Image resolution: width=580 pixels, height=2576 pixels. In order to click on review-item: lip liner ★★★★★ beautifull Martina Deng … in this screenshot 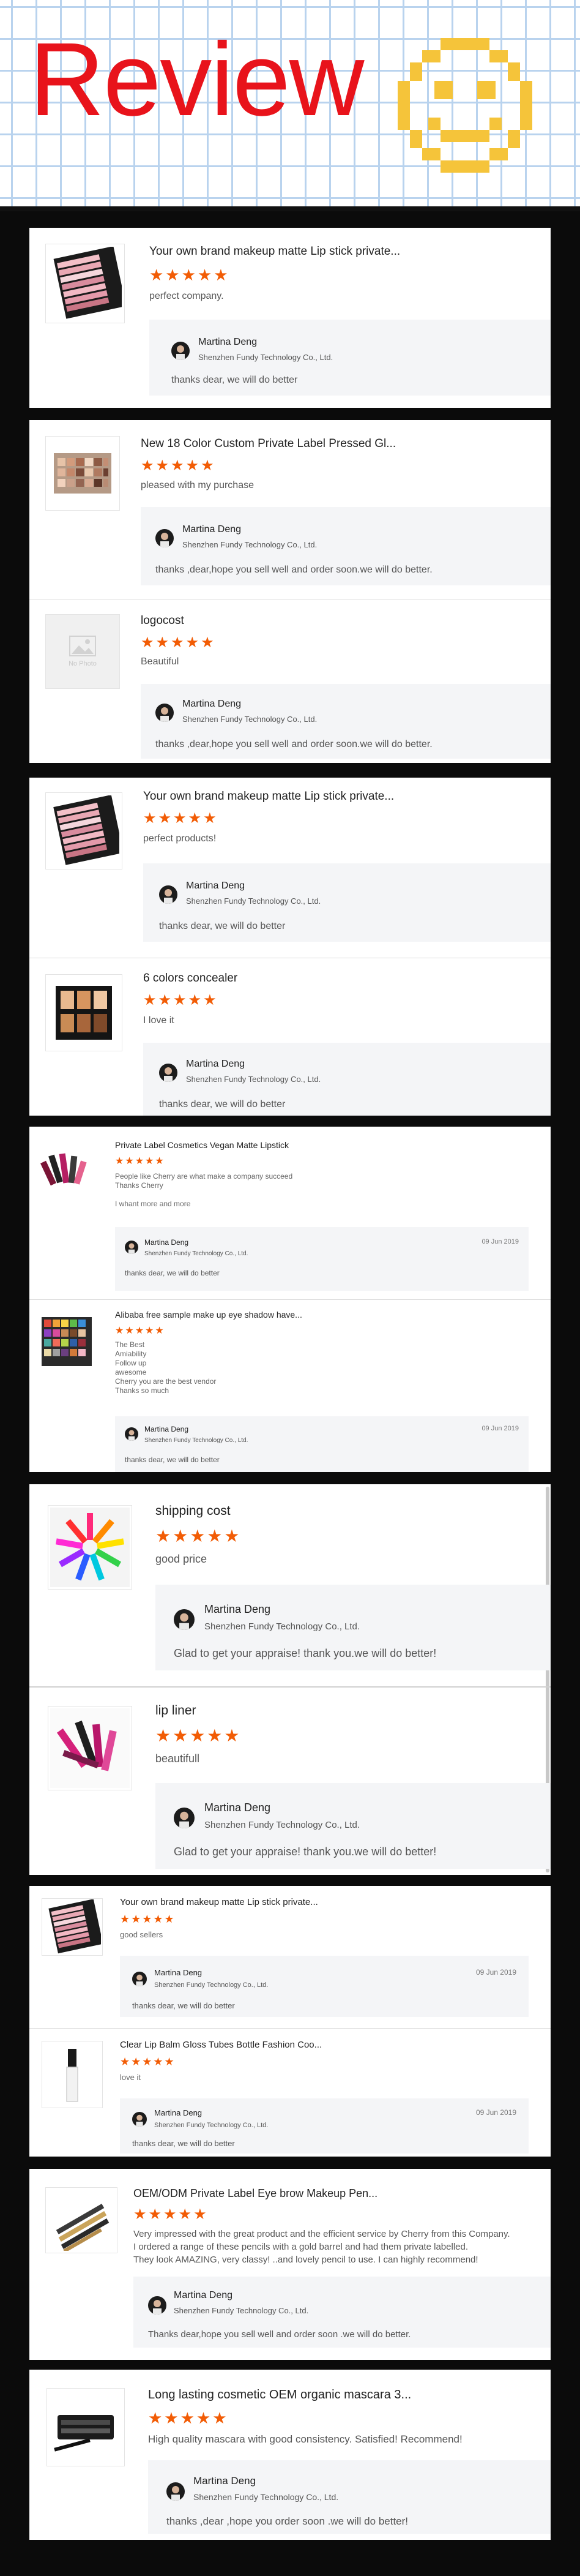, I will do `click(290, 1780)`.